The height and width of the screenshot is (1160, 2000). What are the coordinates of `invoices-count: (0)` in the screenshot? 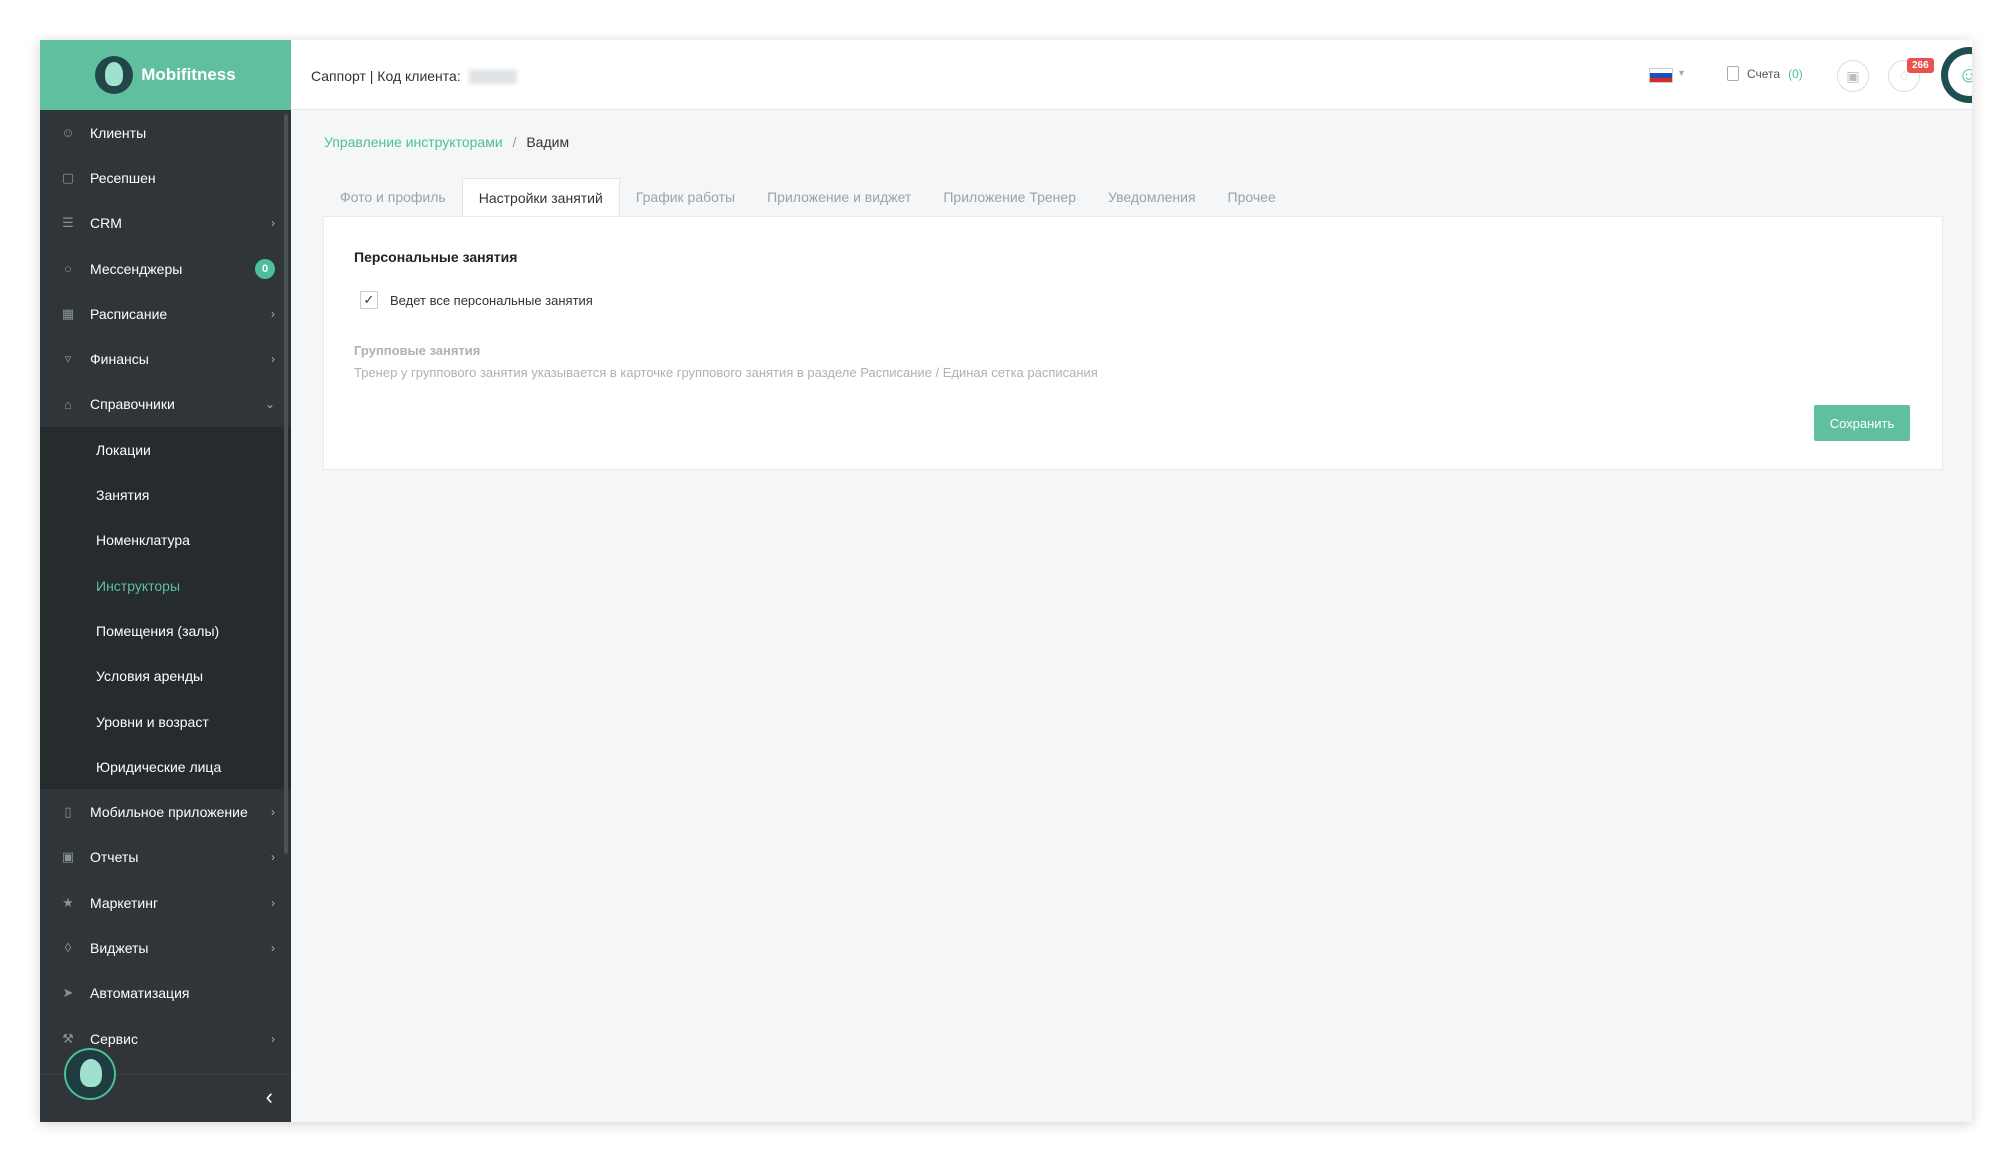 It's located at (1795, 73).